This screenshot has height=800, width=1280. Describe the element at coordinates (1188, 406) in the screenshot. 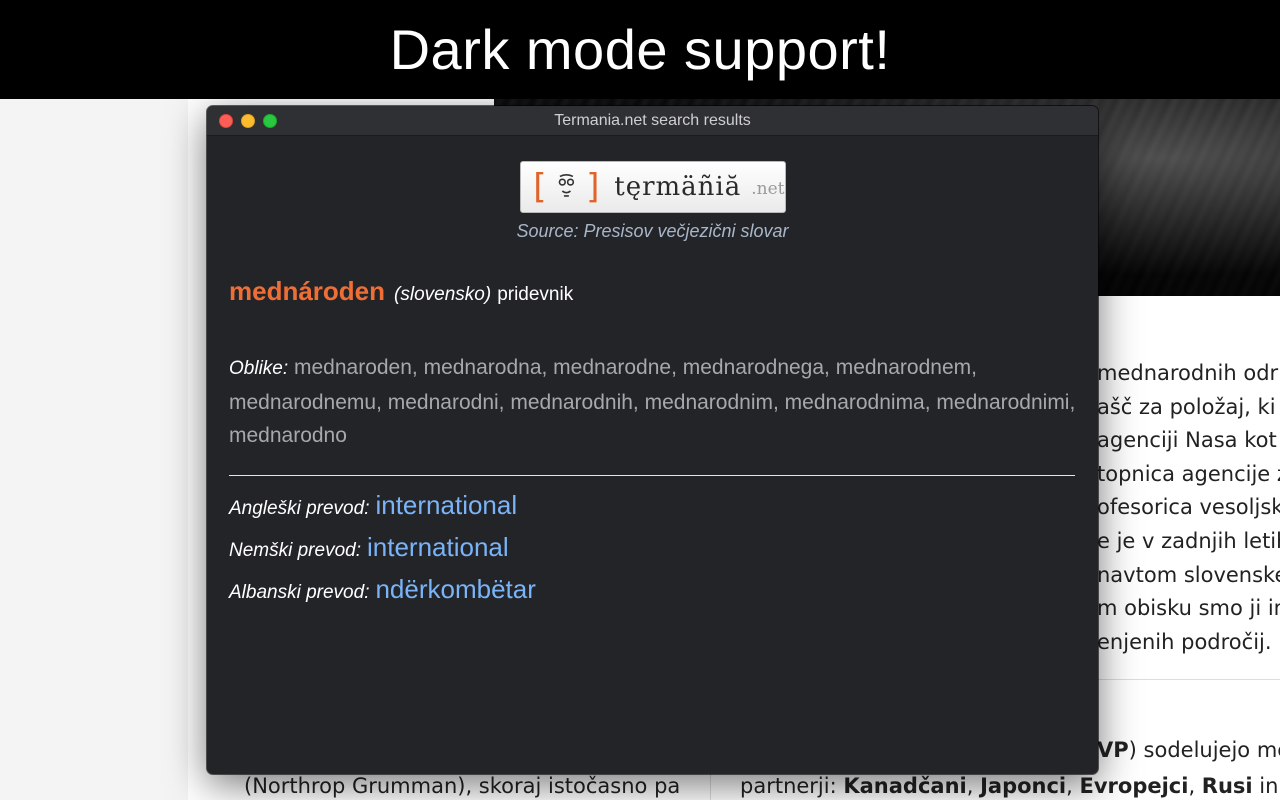

I see `article-line: ašč za položaj, ki g` at that location.